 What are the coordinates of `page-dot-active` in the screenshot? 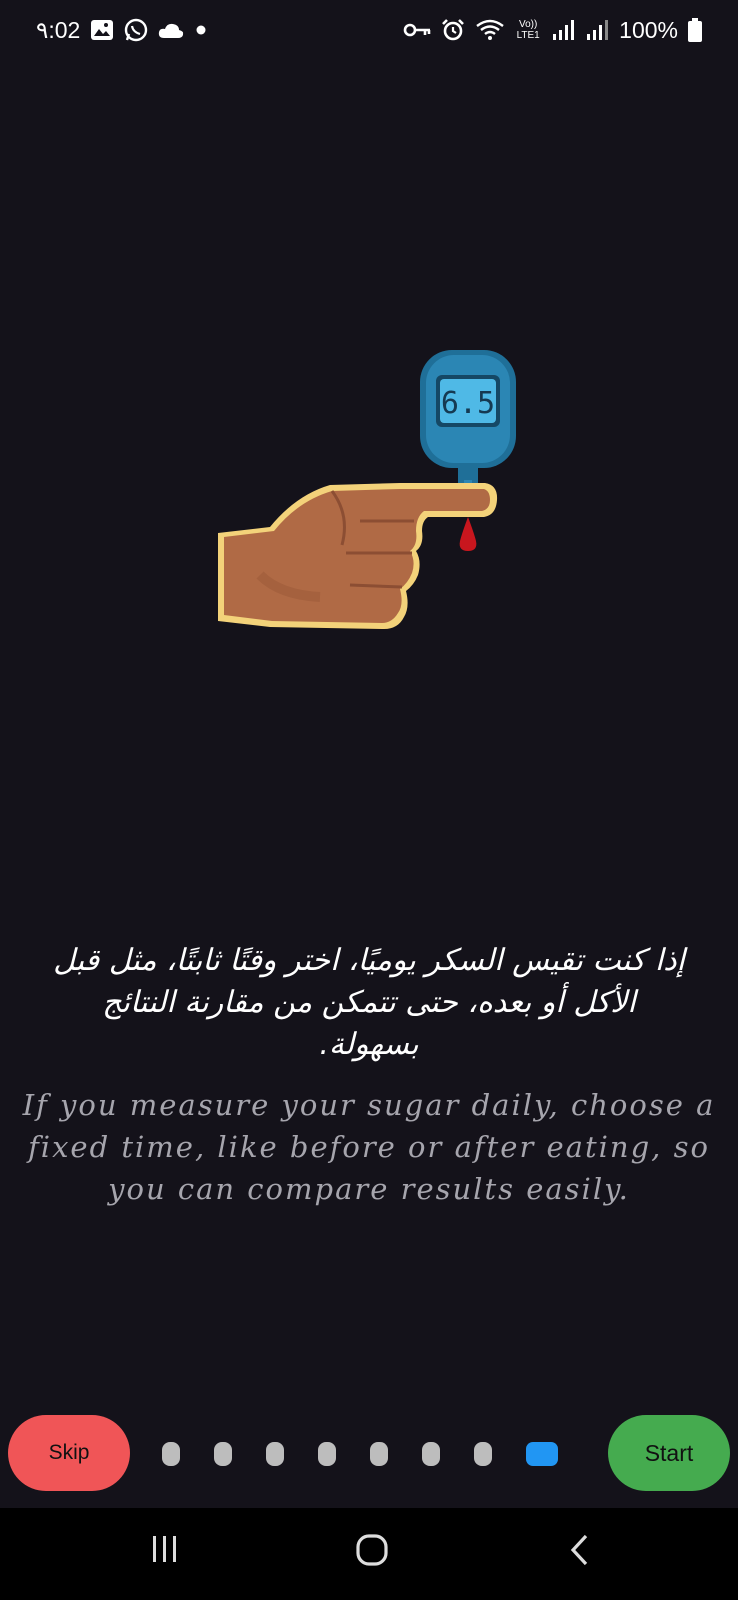 It's located at (542, 1454).